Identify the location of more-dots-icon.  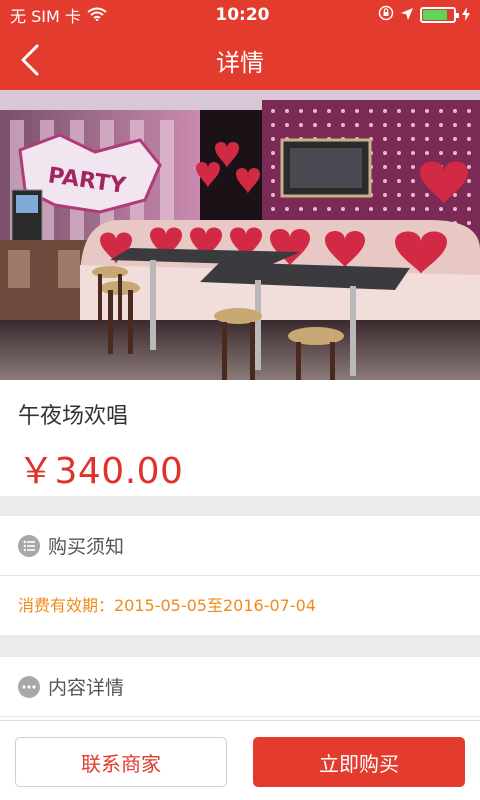
(29, 686).